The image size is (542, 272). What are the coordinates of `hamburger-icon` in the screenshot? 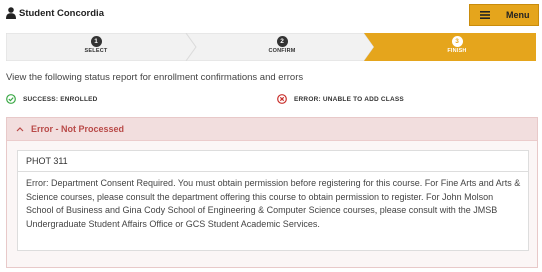 It's located at (485, 15).